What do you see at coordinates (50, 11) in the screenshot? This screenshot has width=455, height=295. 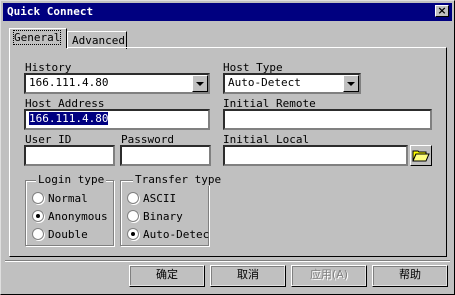 I see `window-title: Quick Connect` at bounding box center [50, 11].